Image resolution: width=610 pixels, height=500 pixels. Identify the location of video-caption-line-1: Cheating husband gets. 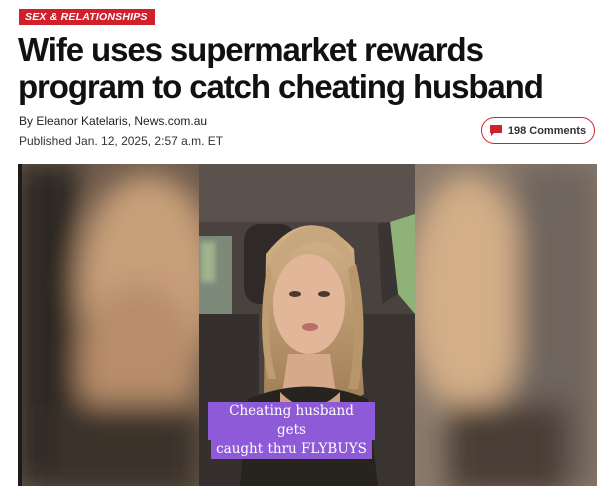
(291, 421).